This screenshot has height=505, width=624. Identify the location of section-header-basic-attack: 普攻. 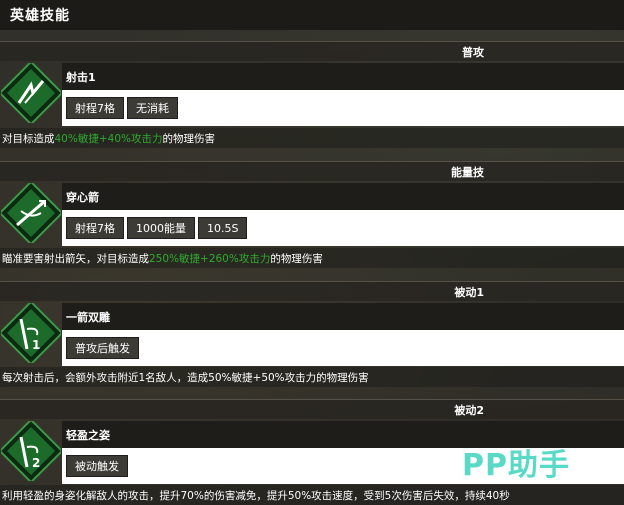
(312, 51).